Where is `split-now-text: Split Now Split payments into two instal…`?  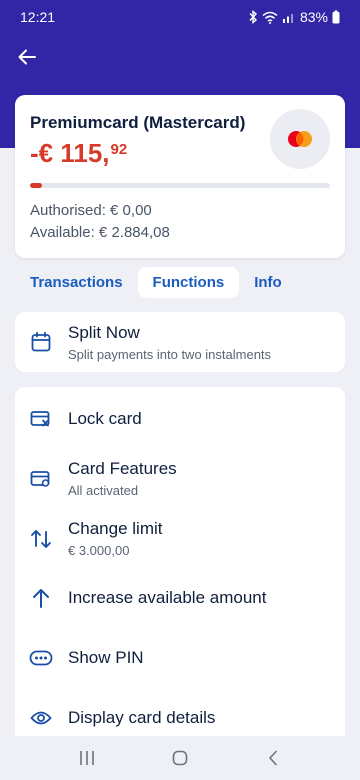
split-now-text: Split Now Split payments into two instal… is located at coordinates (169, 342).